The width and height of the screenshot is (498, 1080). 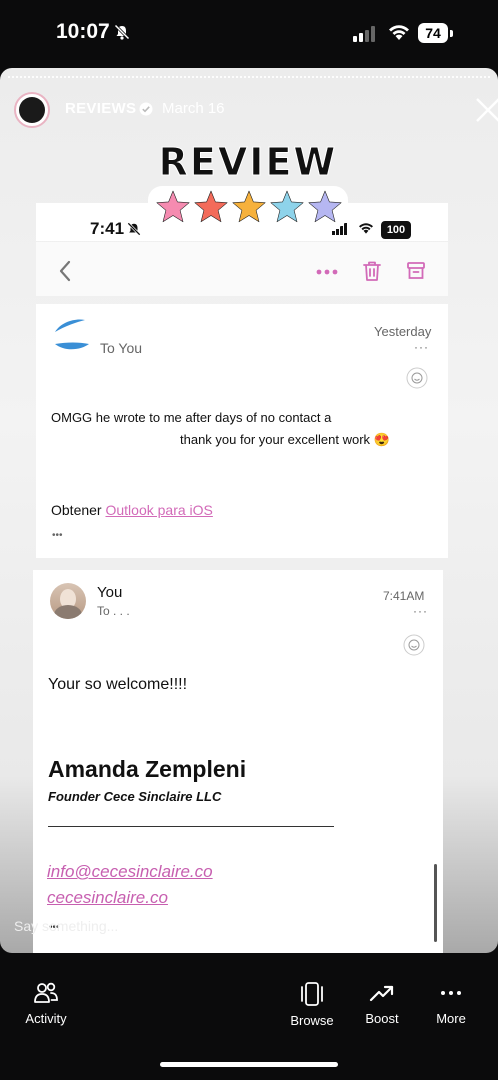 What do you see at coordinates (46, 1018) in the screenshot?
I see `nav-activity-label: Activity` at bounding box center [46, 1018].